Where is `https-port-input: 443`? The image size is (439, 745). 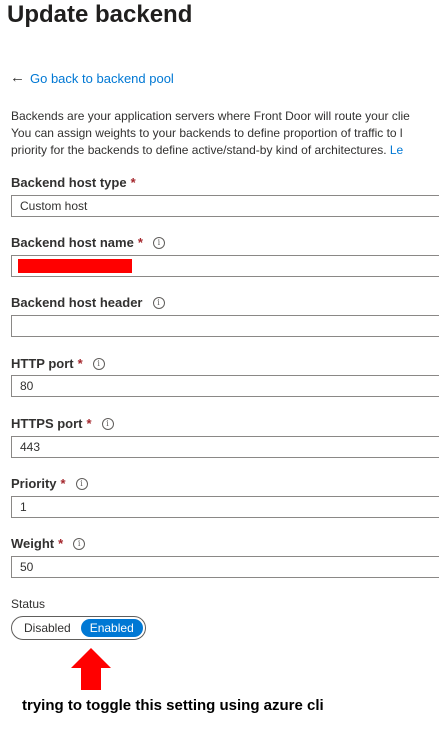 https-port-input: 443 is located at coordinates (225, 447).